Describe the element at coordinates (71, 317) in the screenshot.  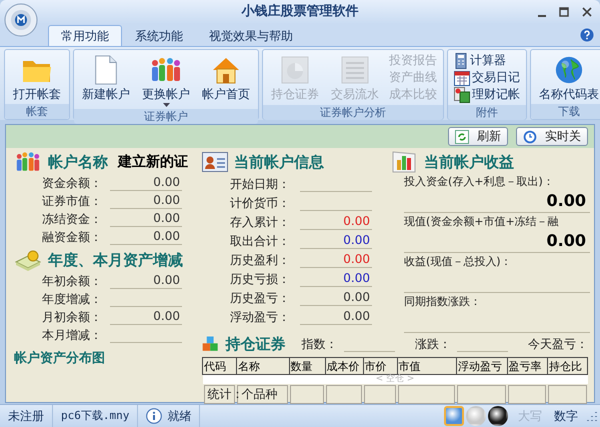
I see `field-label: 月初余额：` at that location.